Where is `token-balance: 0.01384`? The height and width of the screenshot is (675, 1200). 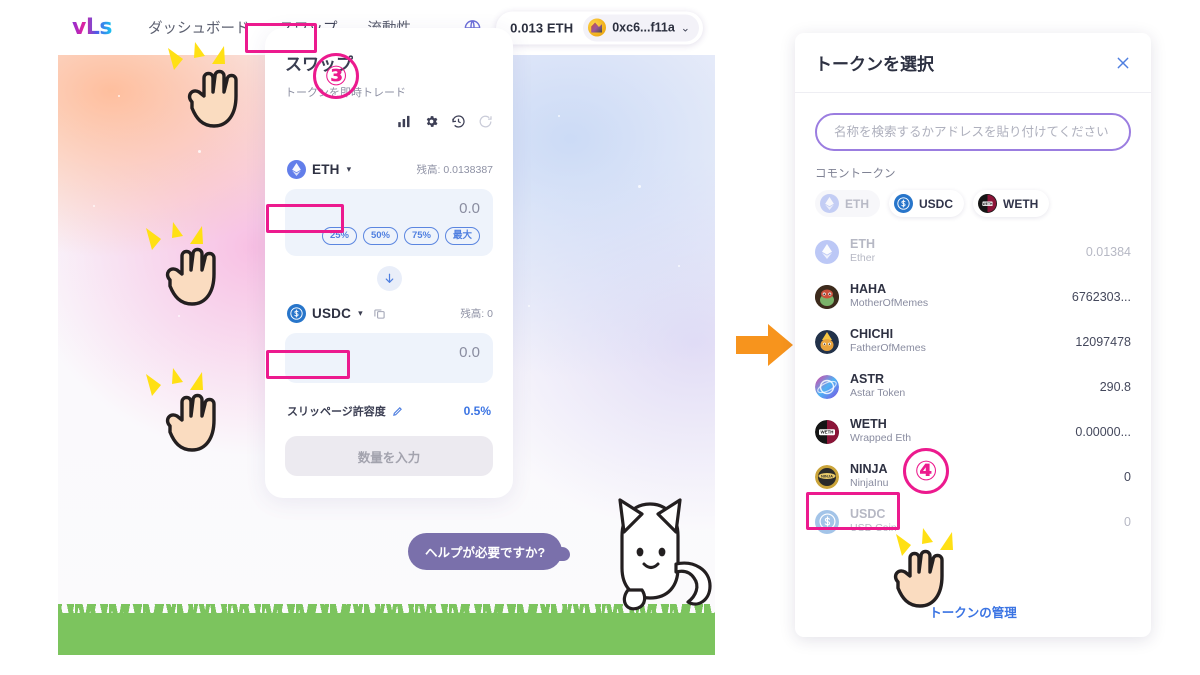
token-balance: 0.01384 is located at coordinates (1108, 251).